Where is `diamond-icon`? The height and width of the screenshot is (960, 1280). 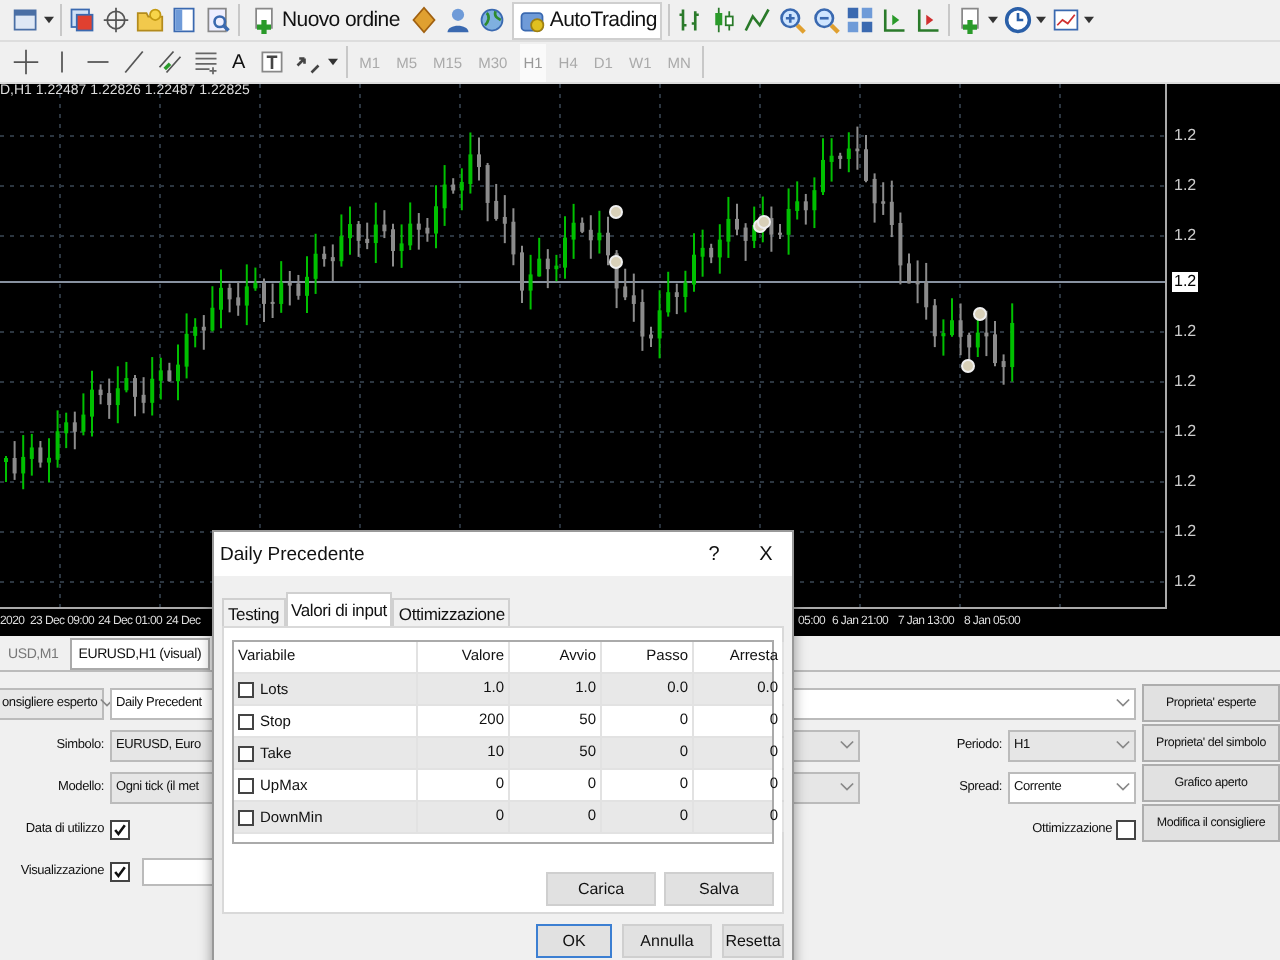
diamond-icon is located at coordinates (423, 20).